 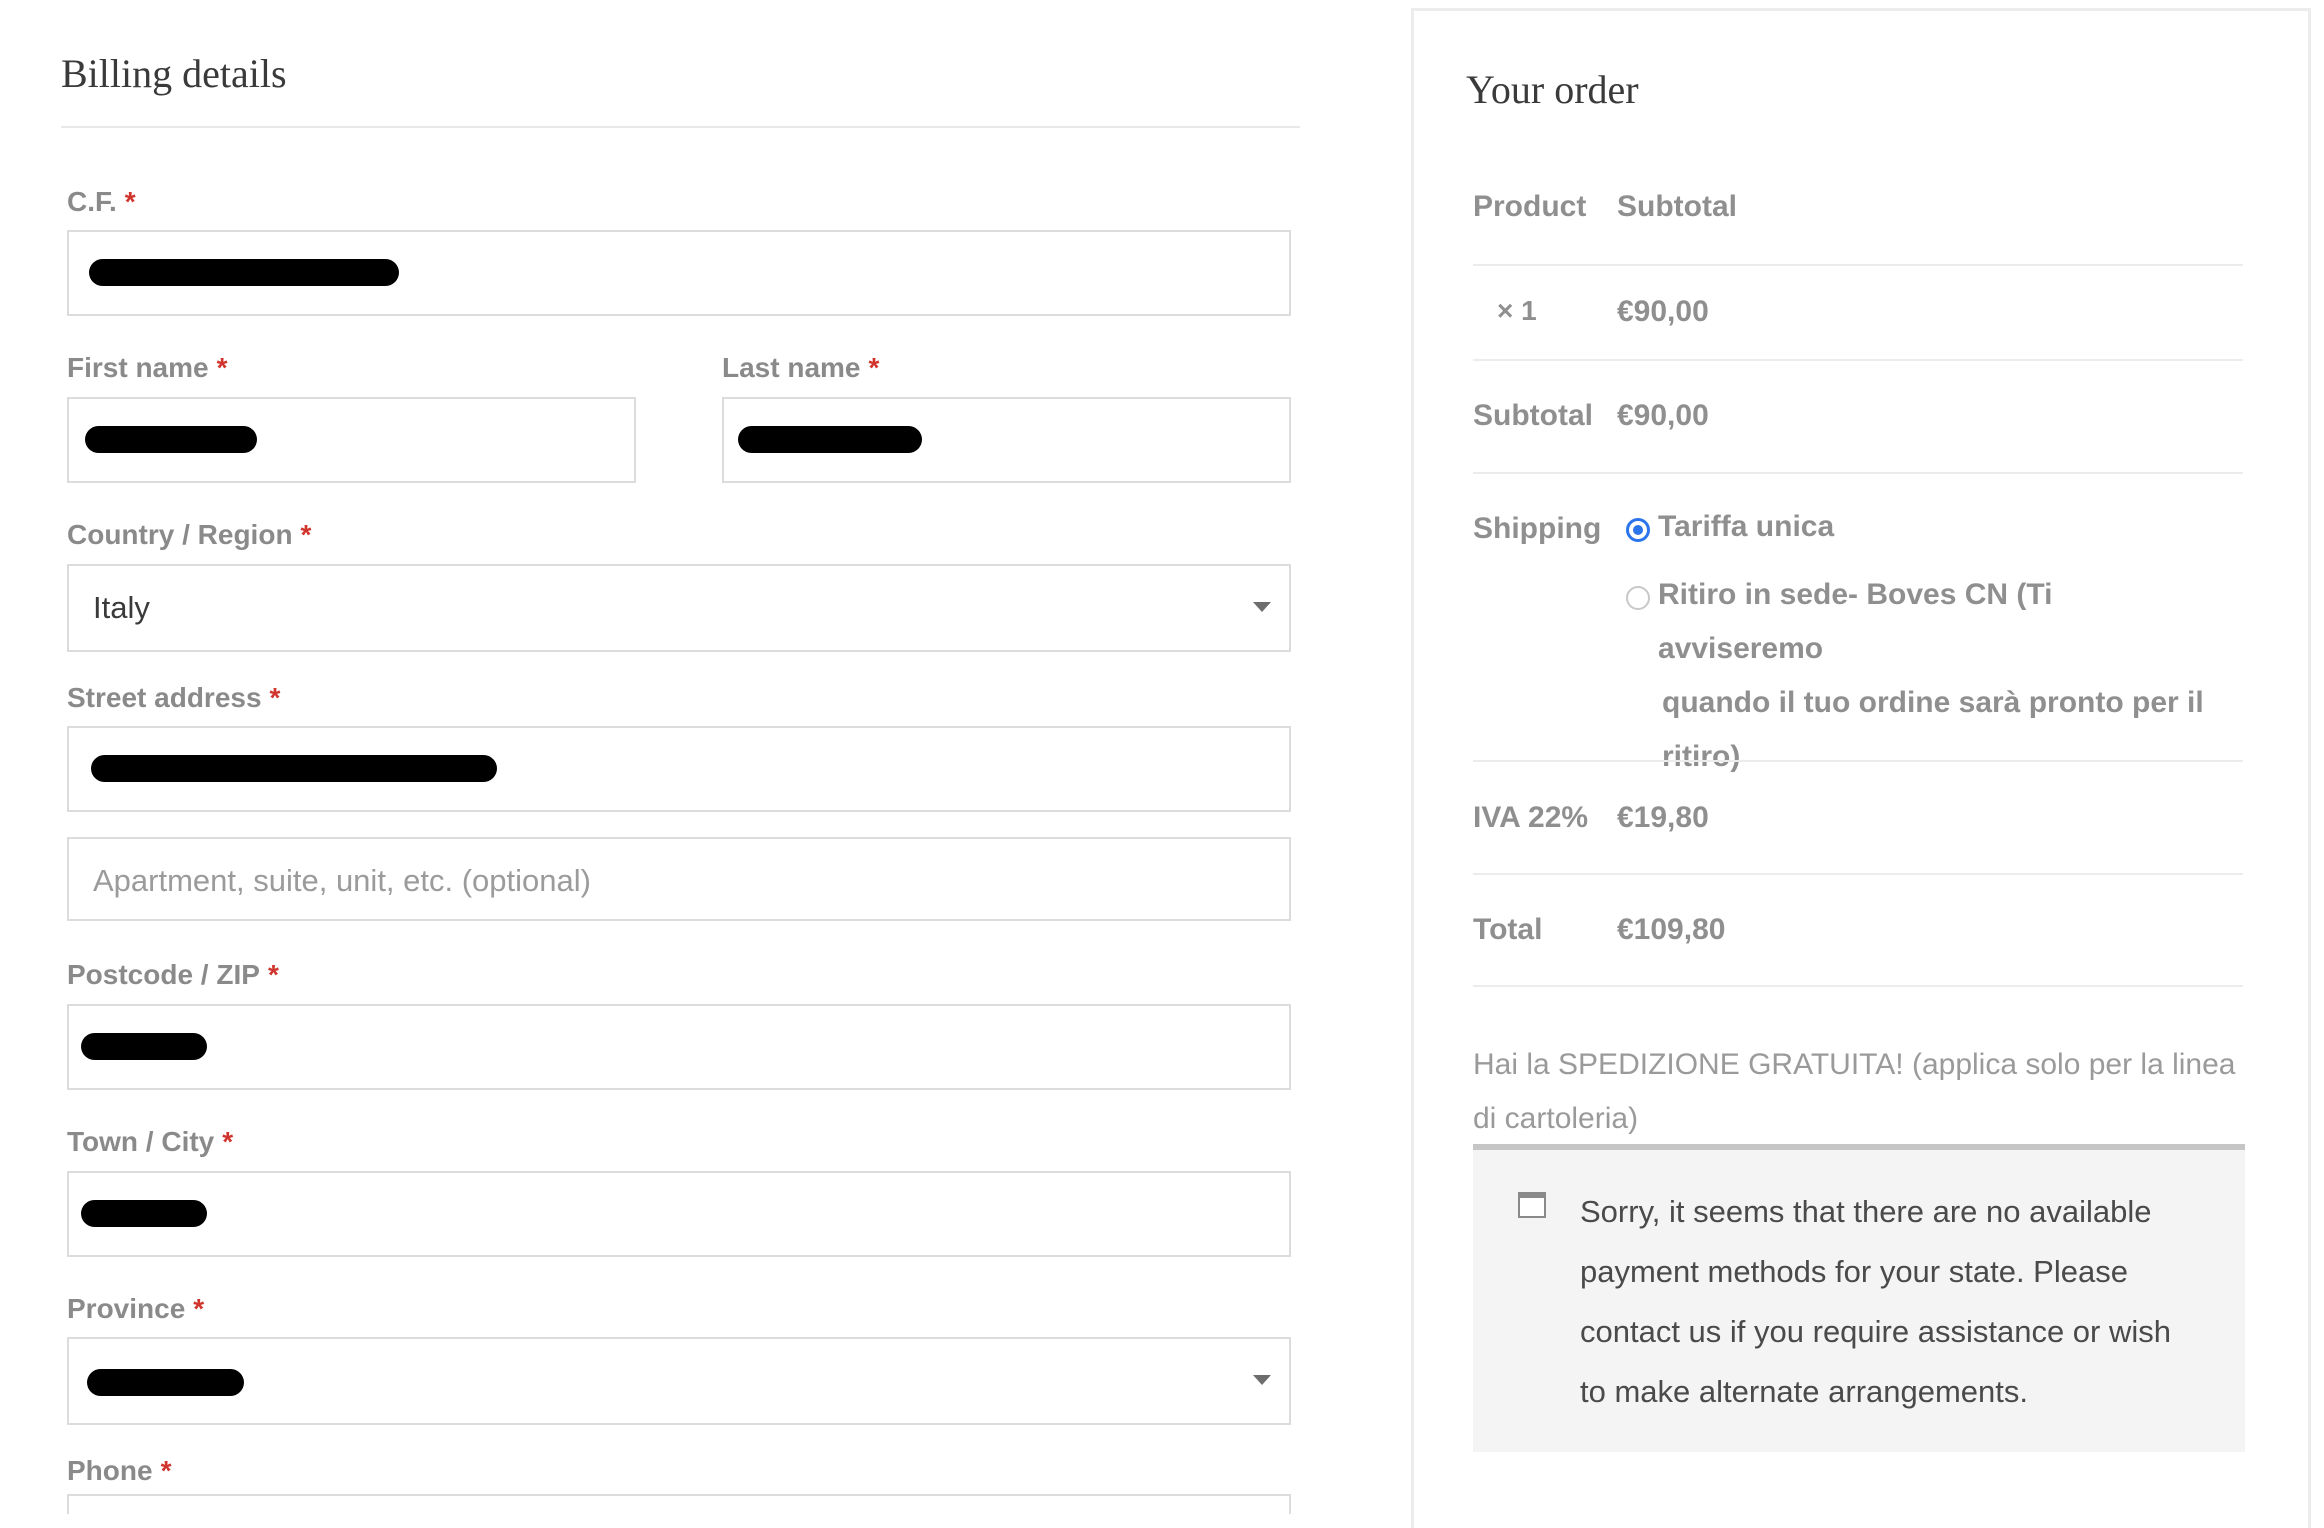 What do you see at coordinates (1855, 621) in the screenshot?
I see `shipping-pickup-line: Ritiro in sede- Boves CN (Ti avviseremo` at bounding box center [1855, 621].